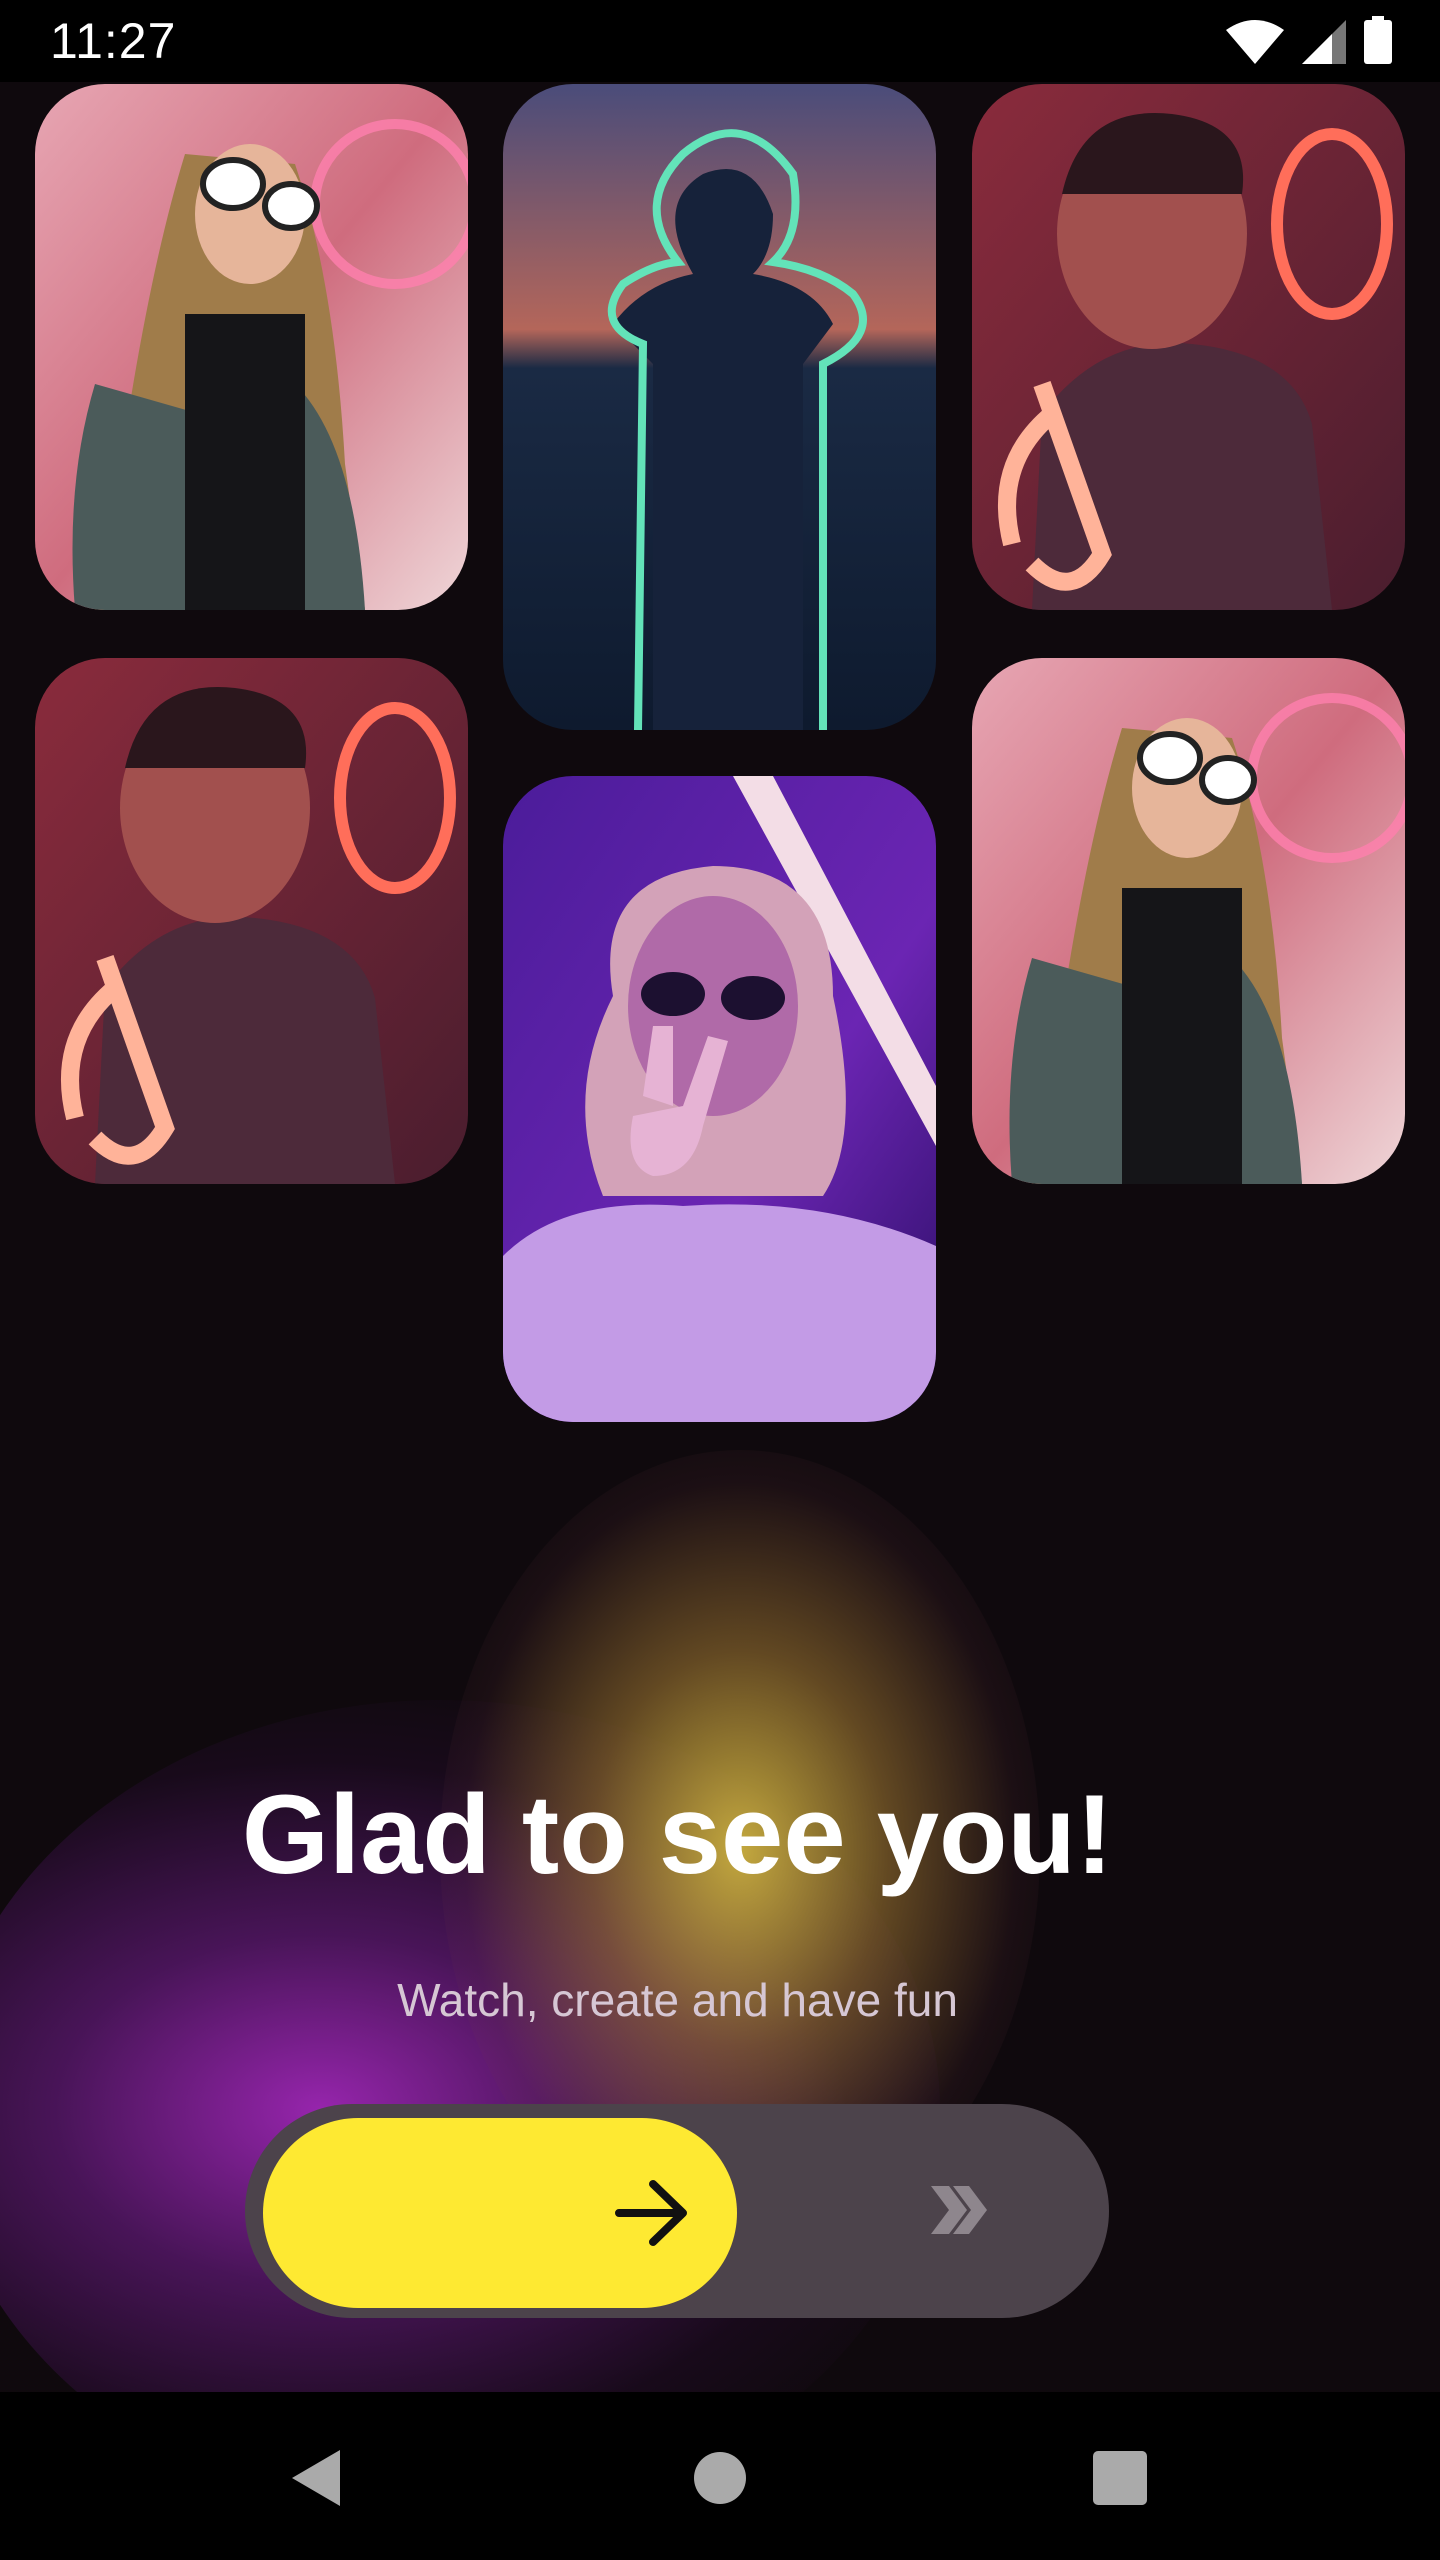  I want to click on photo-woman-peace-sign, so click(719, 1099).